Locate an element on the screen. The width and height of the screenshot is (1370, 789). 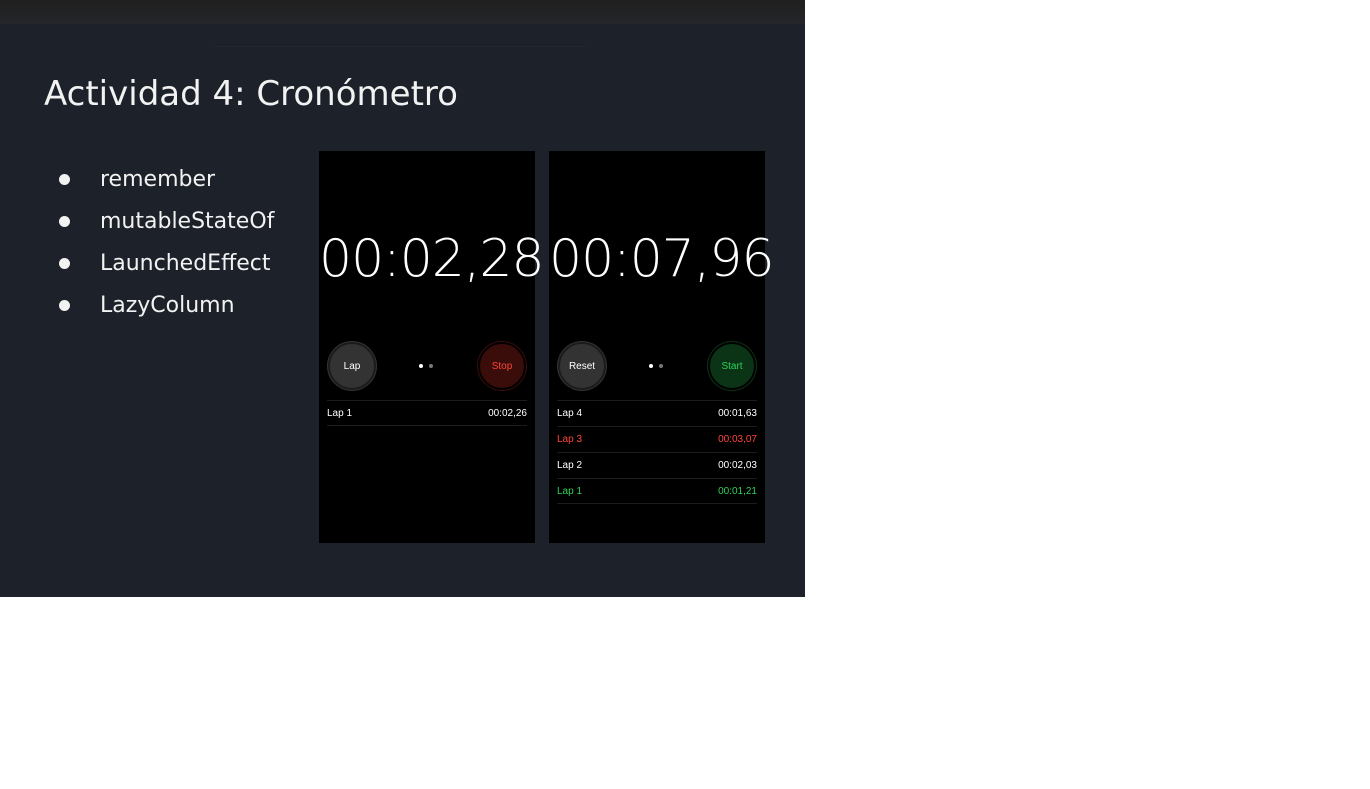
bullet-text: mutableStateOf is located at coordinates (187, 221).